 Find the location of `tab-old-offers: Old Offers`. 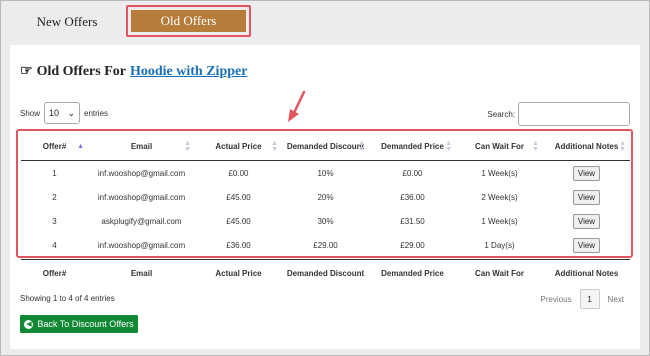

tab-old-offers: Old Offers is located at coordinates (188, 21).